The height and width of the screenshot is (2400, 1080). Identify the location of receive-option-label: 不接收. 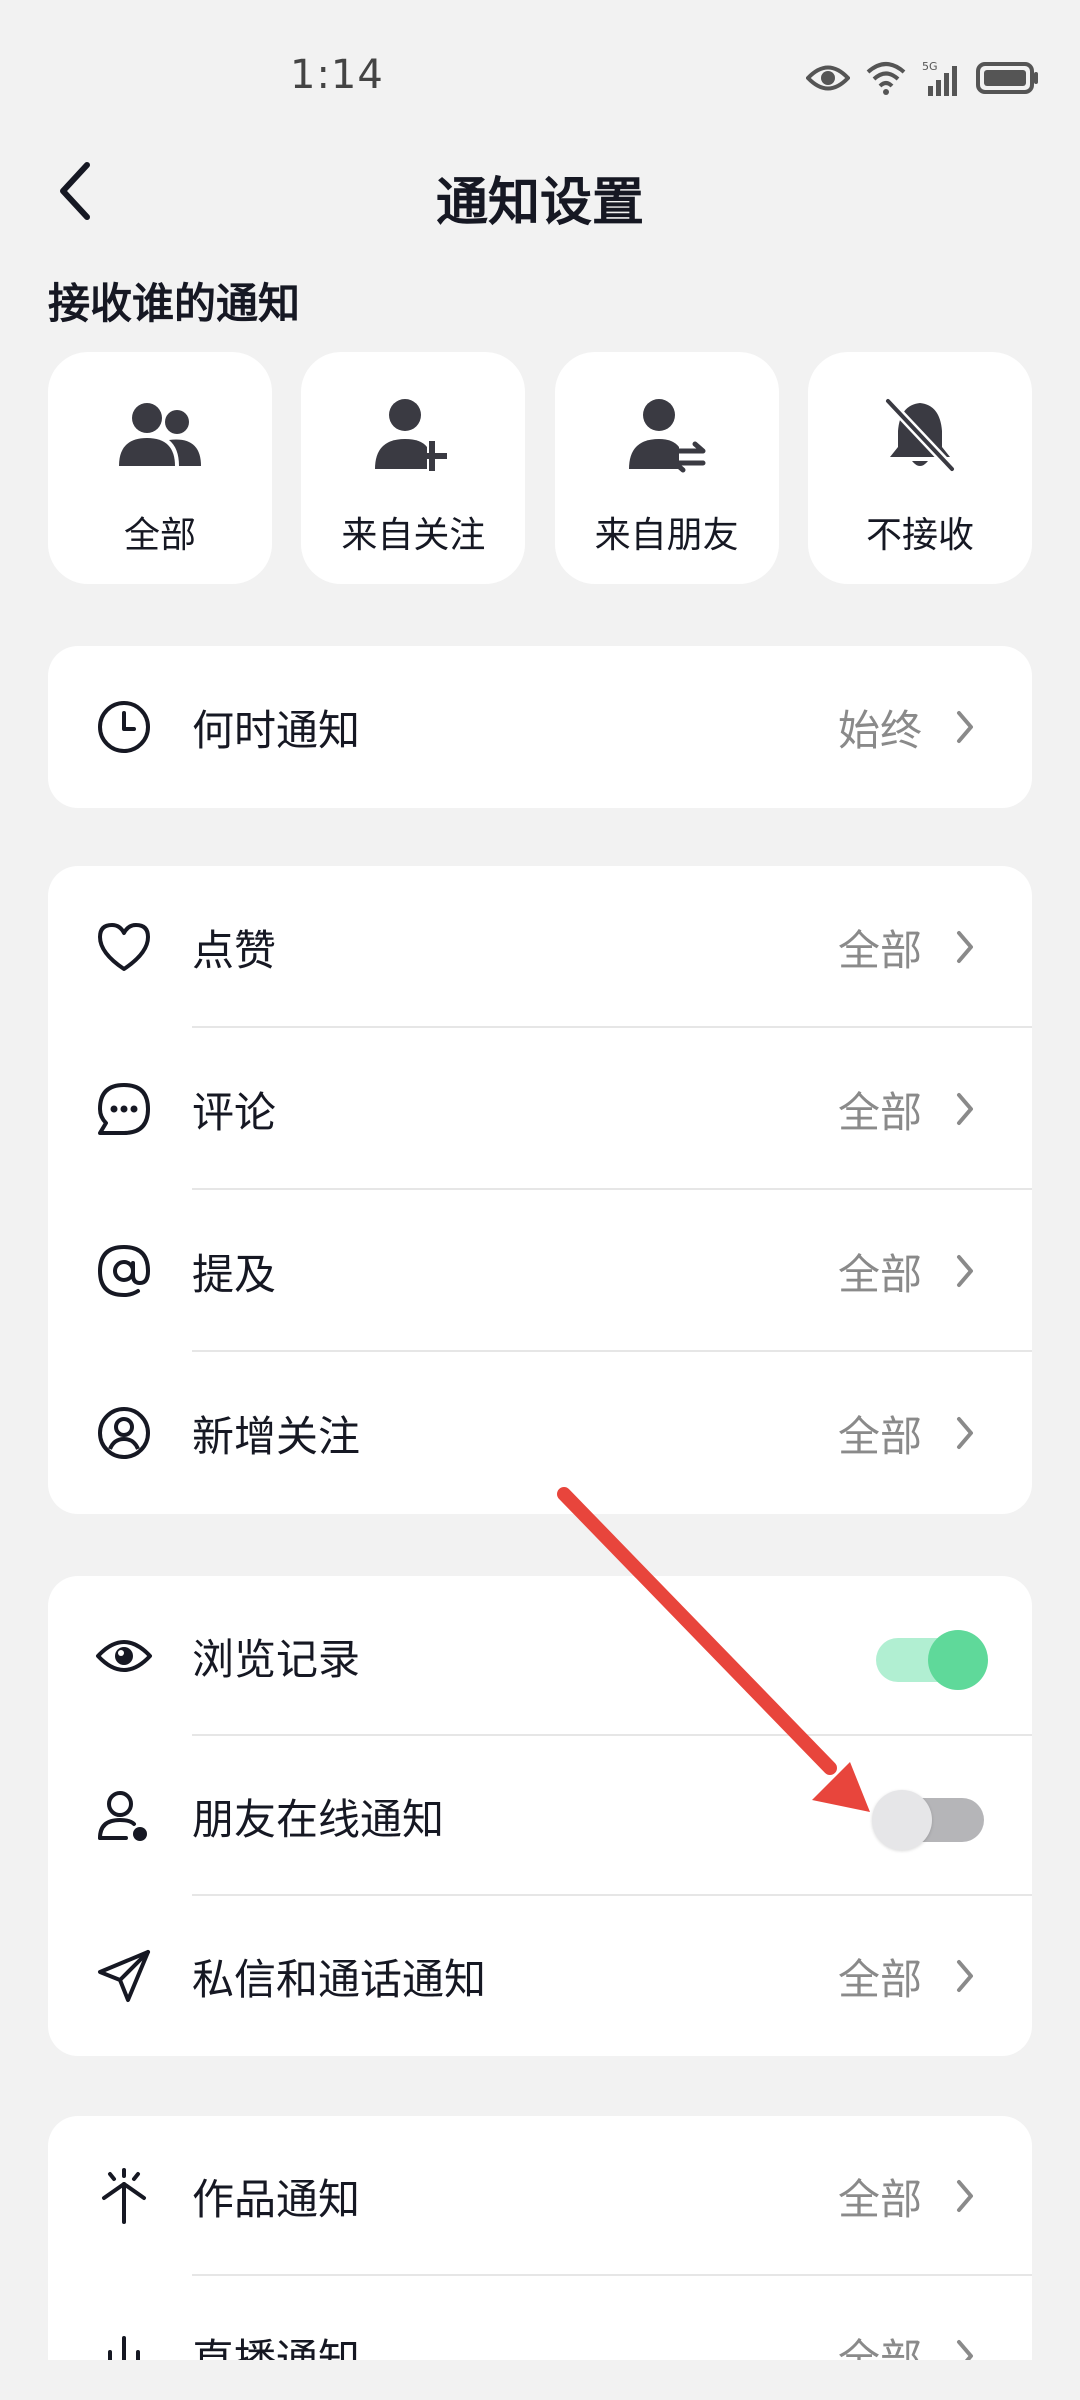
(919, 535).